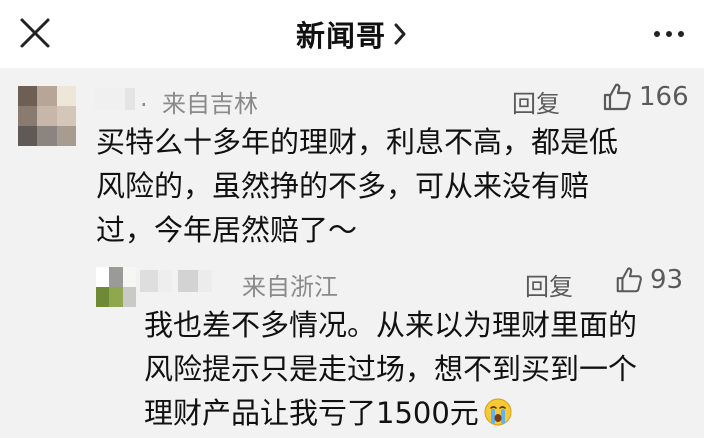 The width and height of the screenshot is (704, 438). What do you see at coordinates (290, 287) in the screenshot?
I see `location-label: 来自浙江` at bounding box center [290, 287].